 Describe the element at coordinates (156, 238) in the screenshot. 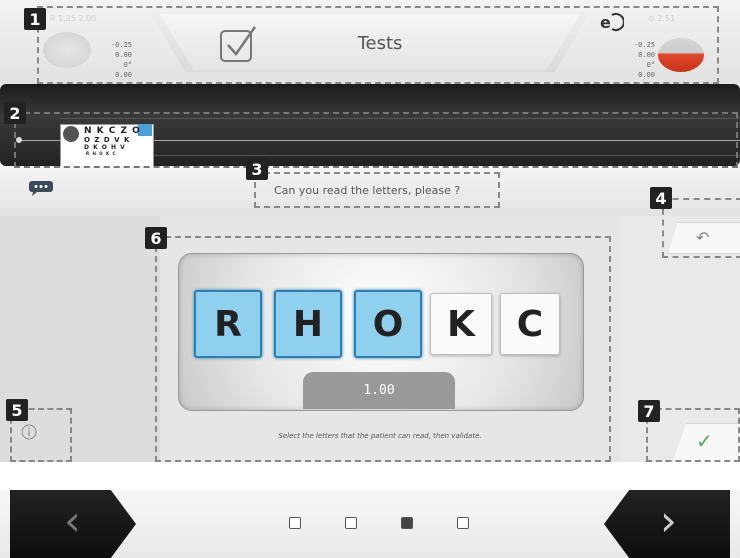

I see `annotation-callout-6: 6` at that location.